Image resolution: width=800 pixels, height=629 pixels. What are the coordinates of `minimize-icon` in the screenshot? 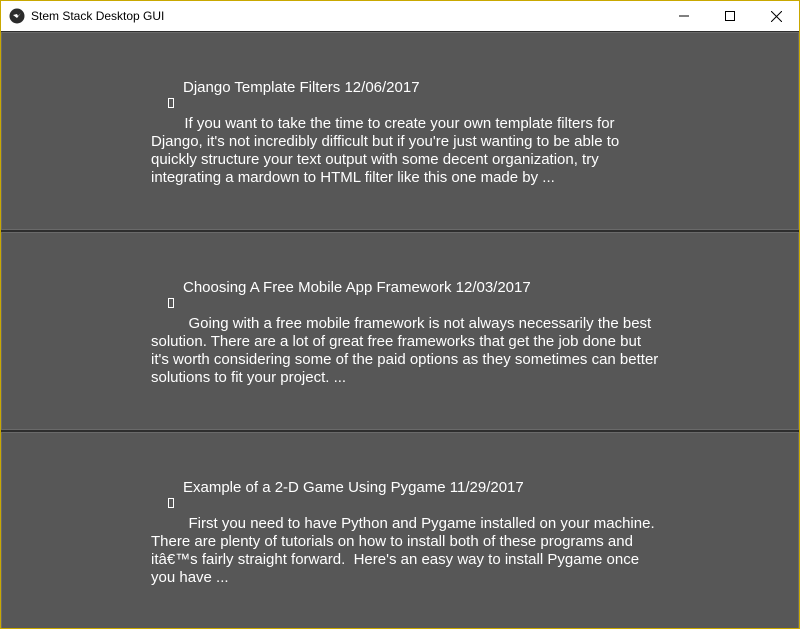 It's located at (684, 16).